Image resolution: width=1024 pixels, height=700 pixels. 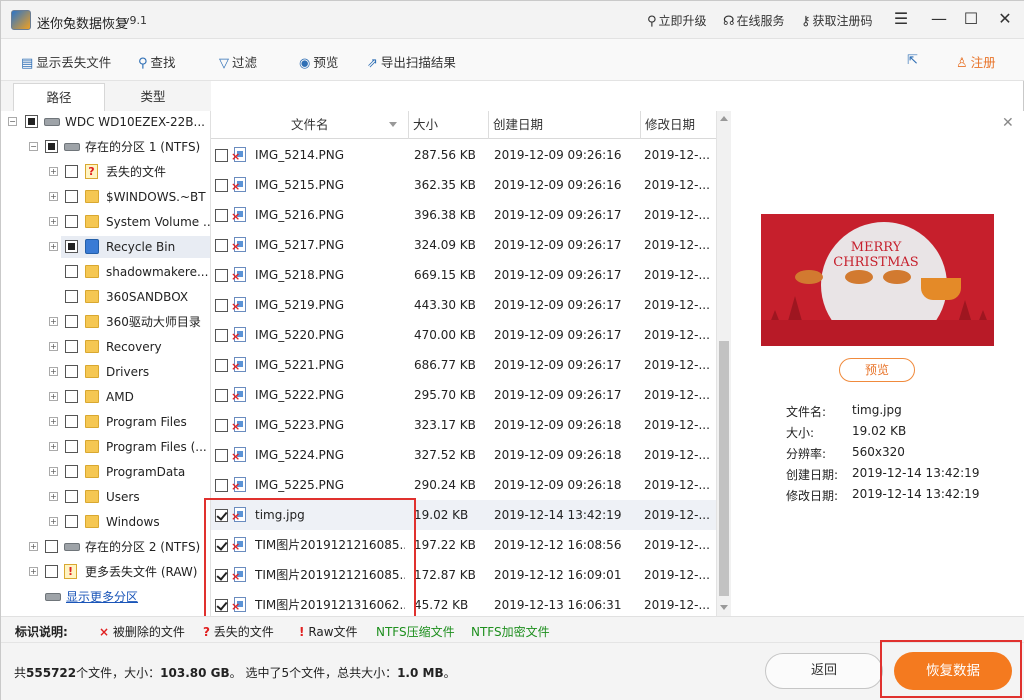 What do you see at coordinates (939, 18) in the screenshot?
I see `minimize-button: —` at bounding box center [939, 18].